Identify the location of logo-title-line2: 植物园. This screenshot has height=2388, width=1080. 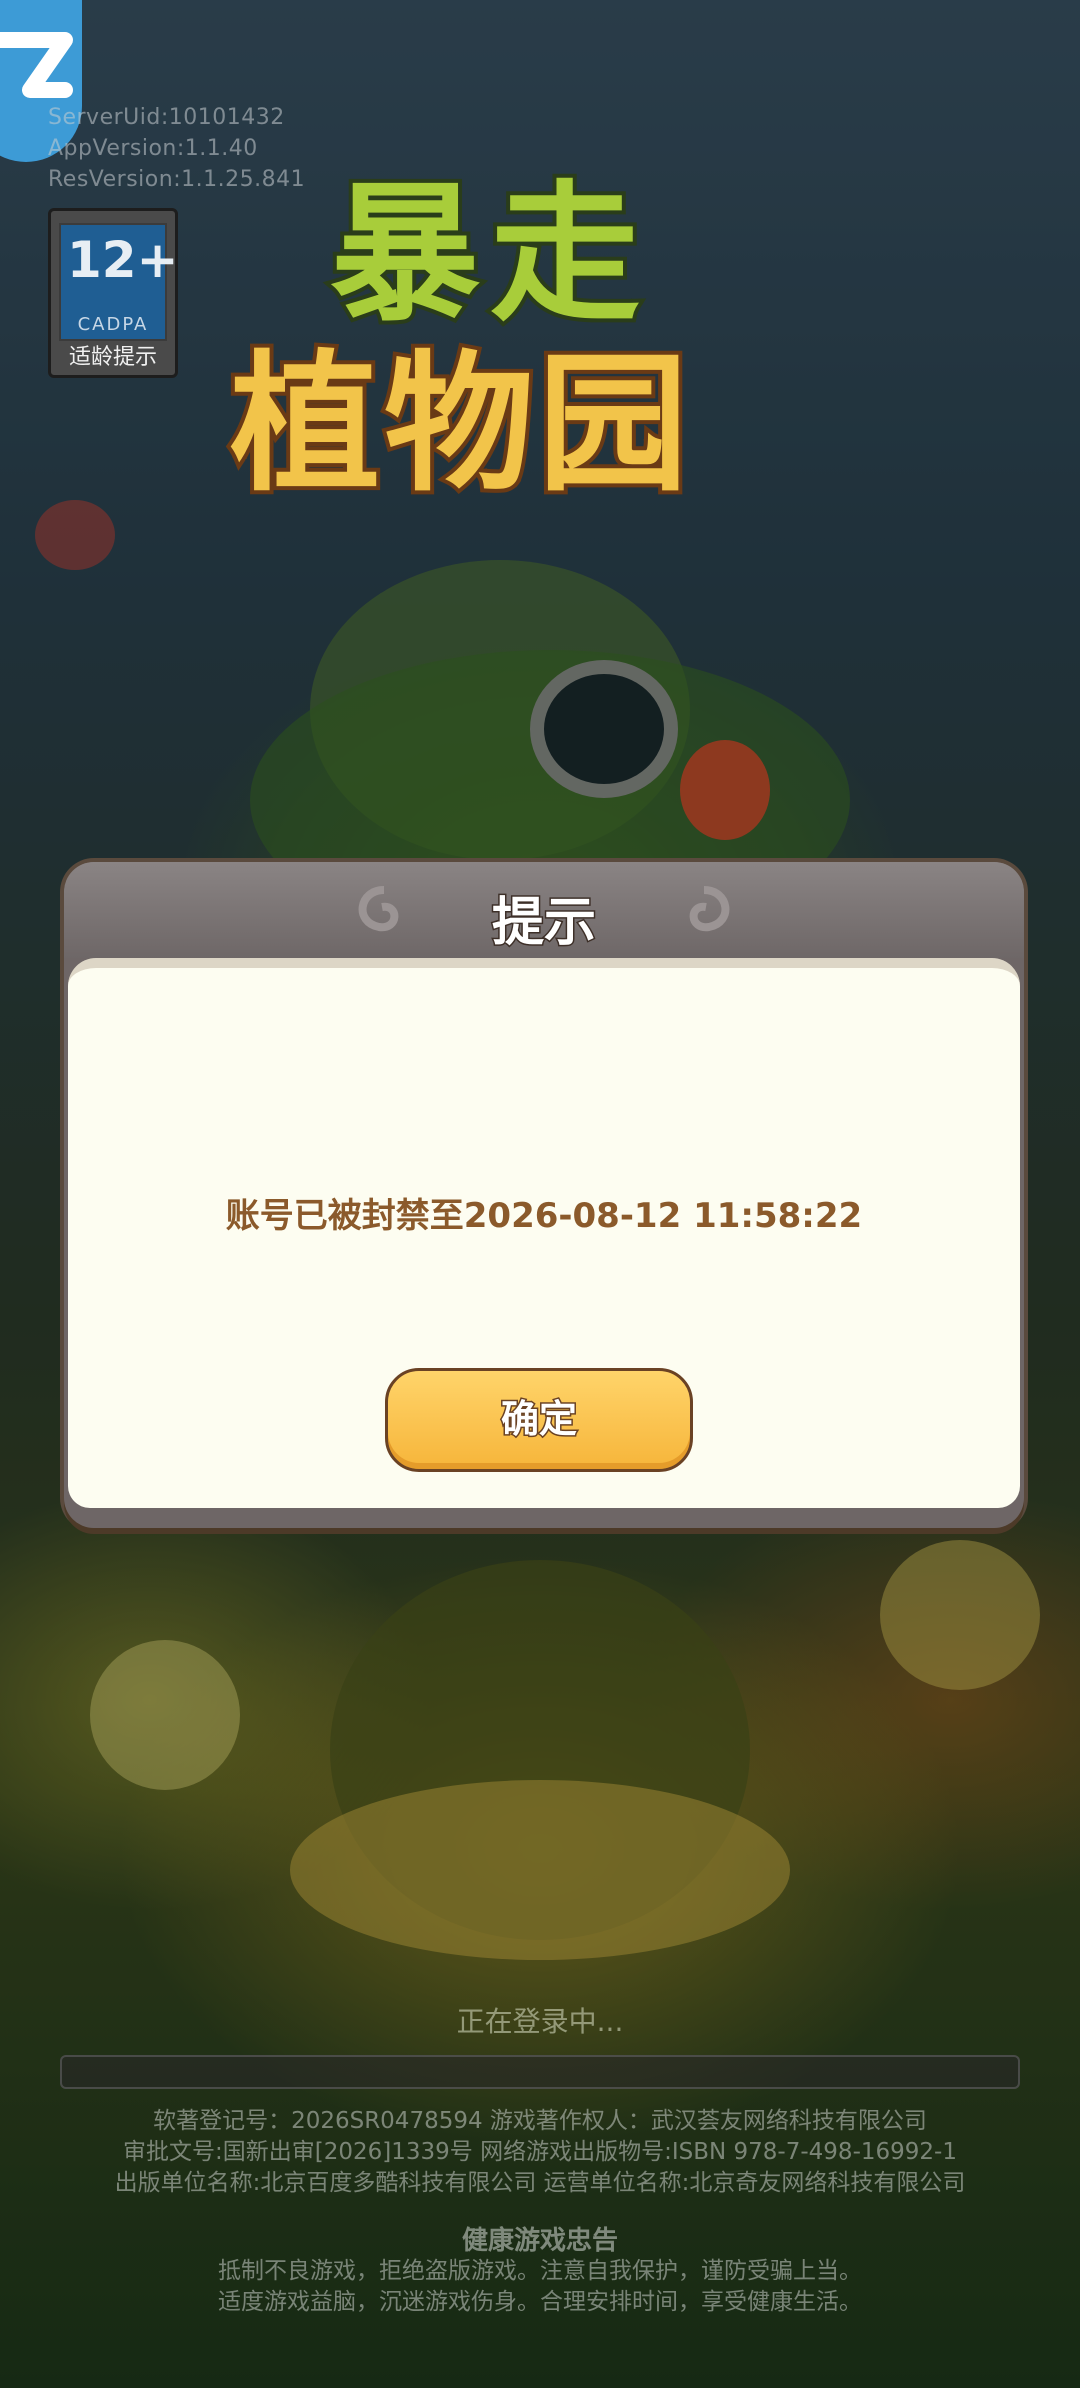
(459, 425).